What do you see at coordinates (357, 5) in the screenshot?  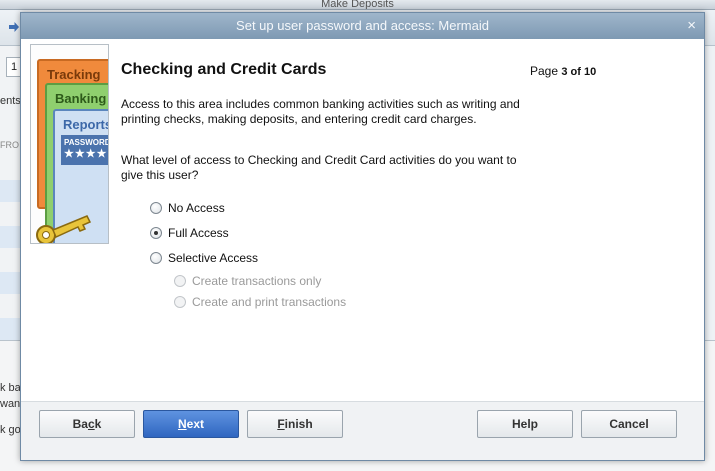 I see `background-window-title: Make Deposits` at bounding box center [357, 5].